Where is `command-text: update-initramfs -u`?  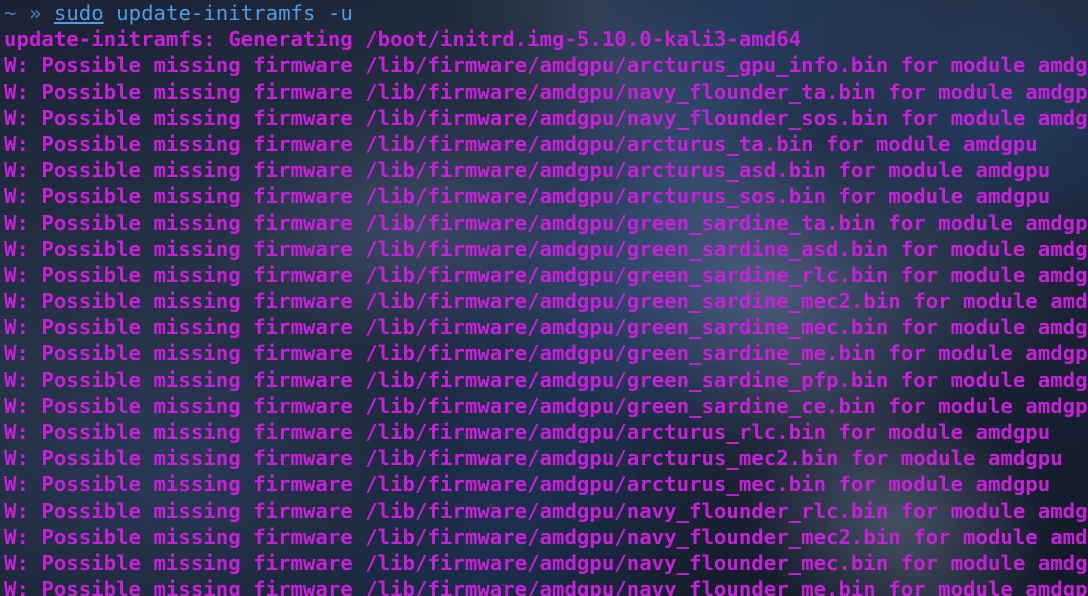 command-text: update-initramfs -u is located at coordinates (234, 13).